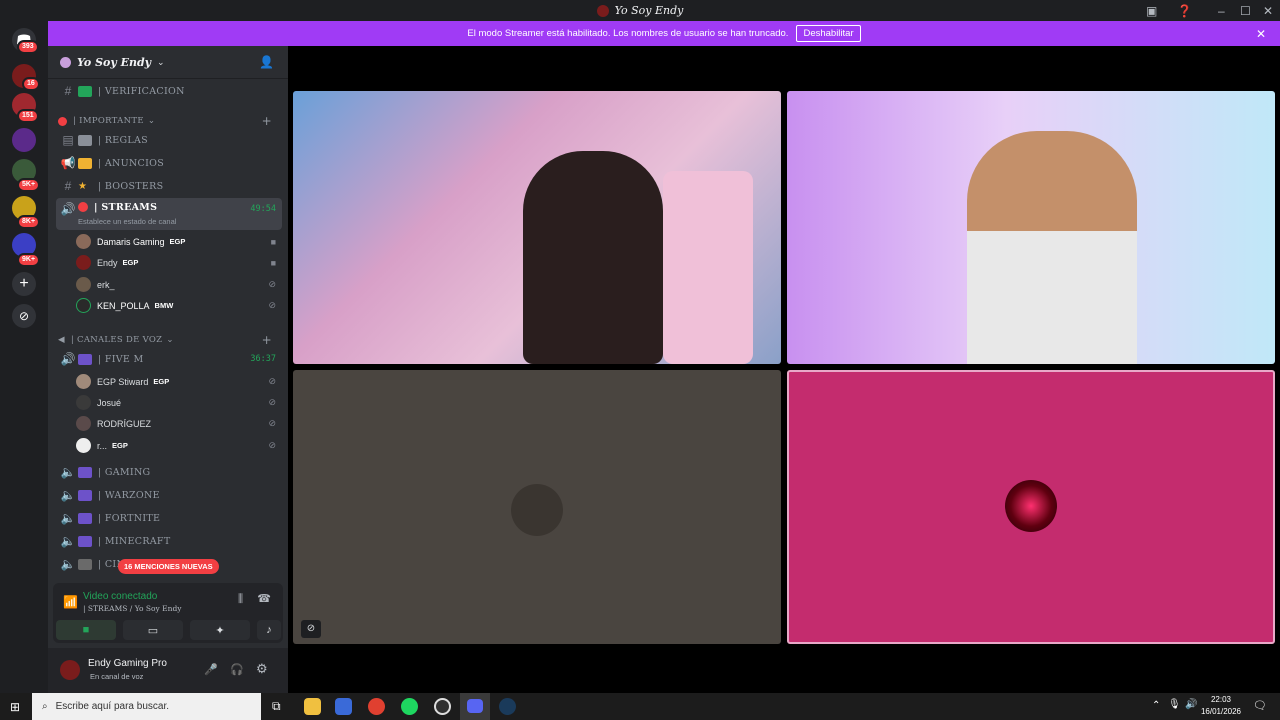 Image resolution: width=1280 pixels, height=720 pixels. I want to click on channel-status: Establece un estado de canal, so click(127, 221).